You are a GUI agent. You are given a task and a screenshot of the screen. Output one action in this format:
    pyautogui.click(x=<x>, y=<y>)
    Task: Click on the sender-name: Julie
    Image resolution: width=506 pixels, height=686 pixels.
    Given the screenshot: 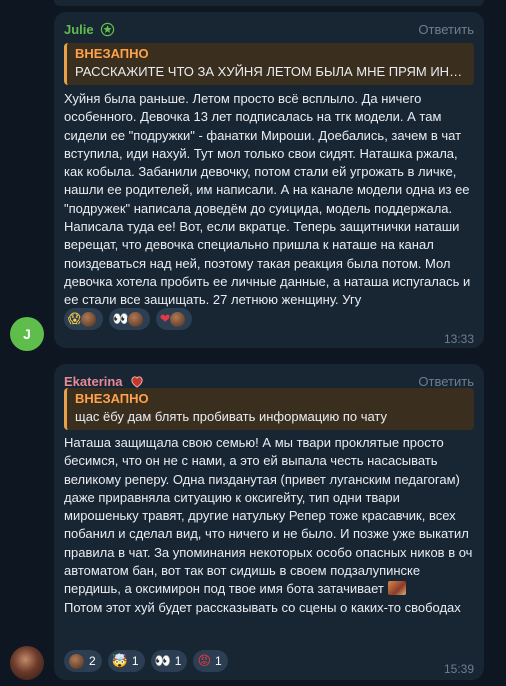 What is the action you would take?
    pyautogui.click(x=79, y=29)
    